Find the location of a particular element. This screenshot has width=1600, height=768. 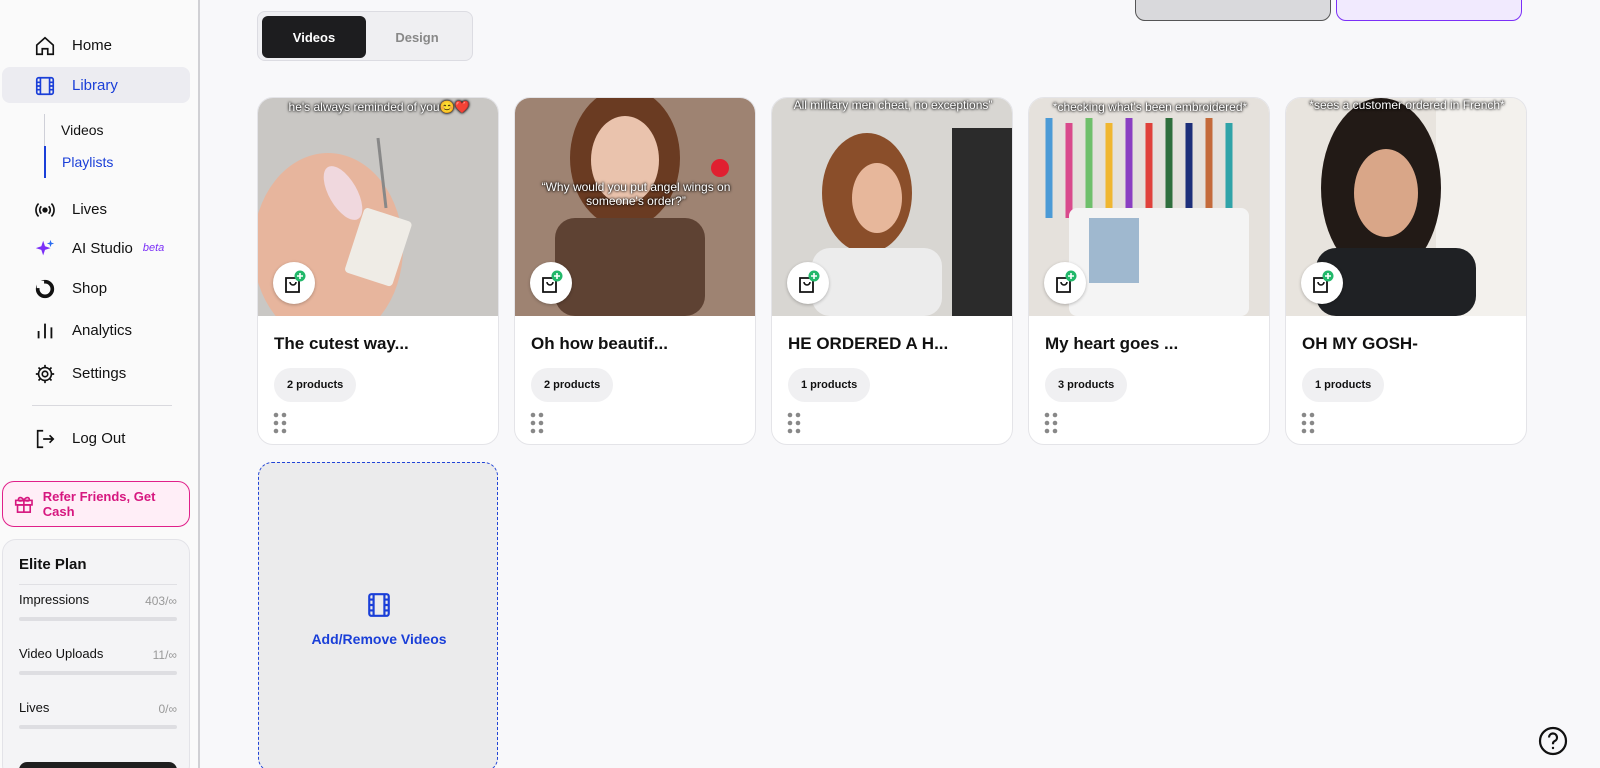

nav-home: Home is located at coordinates (96, 45).